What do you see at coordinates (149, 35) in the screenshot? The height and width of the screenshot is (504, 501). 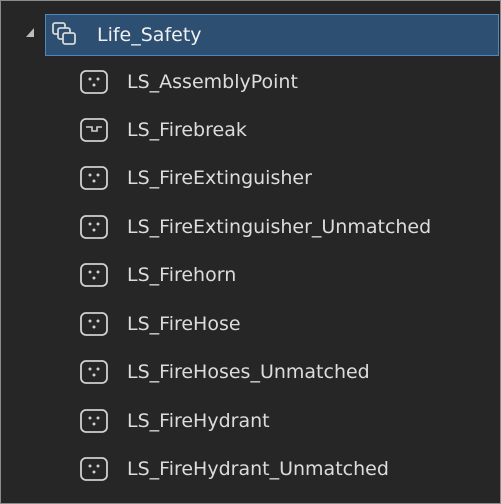 I see `tree-node-label: Life_Safety` at bounding box center [149, 35].